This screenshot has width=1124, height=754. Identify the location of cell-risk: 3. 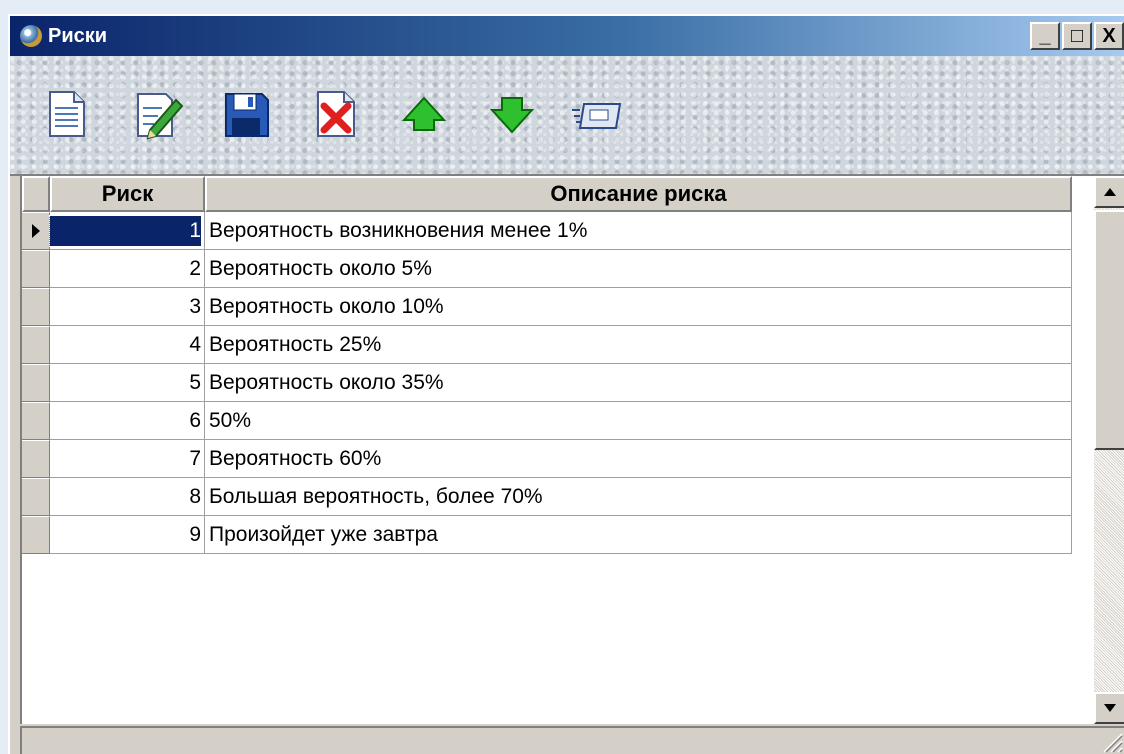
(127, 307).